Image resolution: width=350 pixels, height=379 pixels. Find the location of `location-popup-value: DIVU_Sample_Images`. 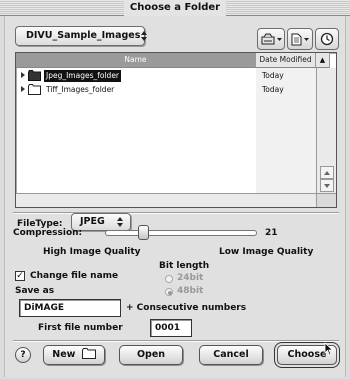

location-popup-value: DIVU_Sample_Images is located at coordinates (83, 35).